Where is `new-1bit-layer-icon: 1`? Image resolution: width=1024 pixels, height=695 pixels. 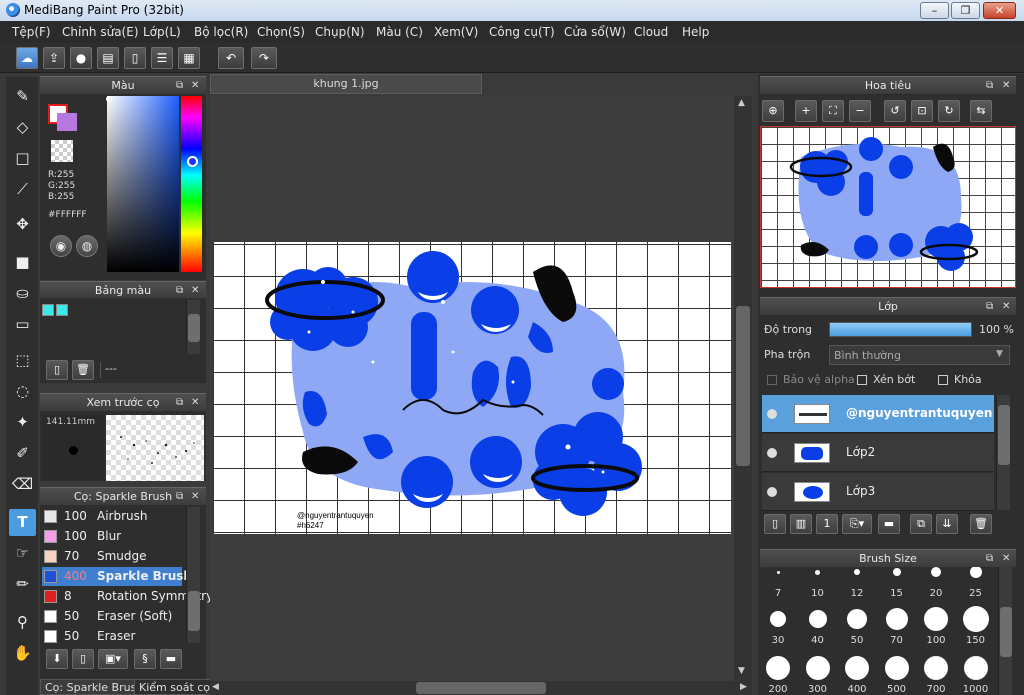
new-1bit-layer-icon: 1 is located at coordinates (827, 524).